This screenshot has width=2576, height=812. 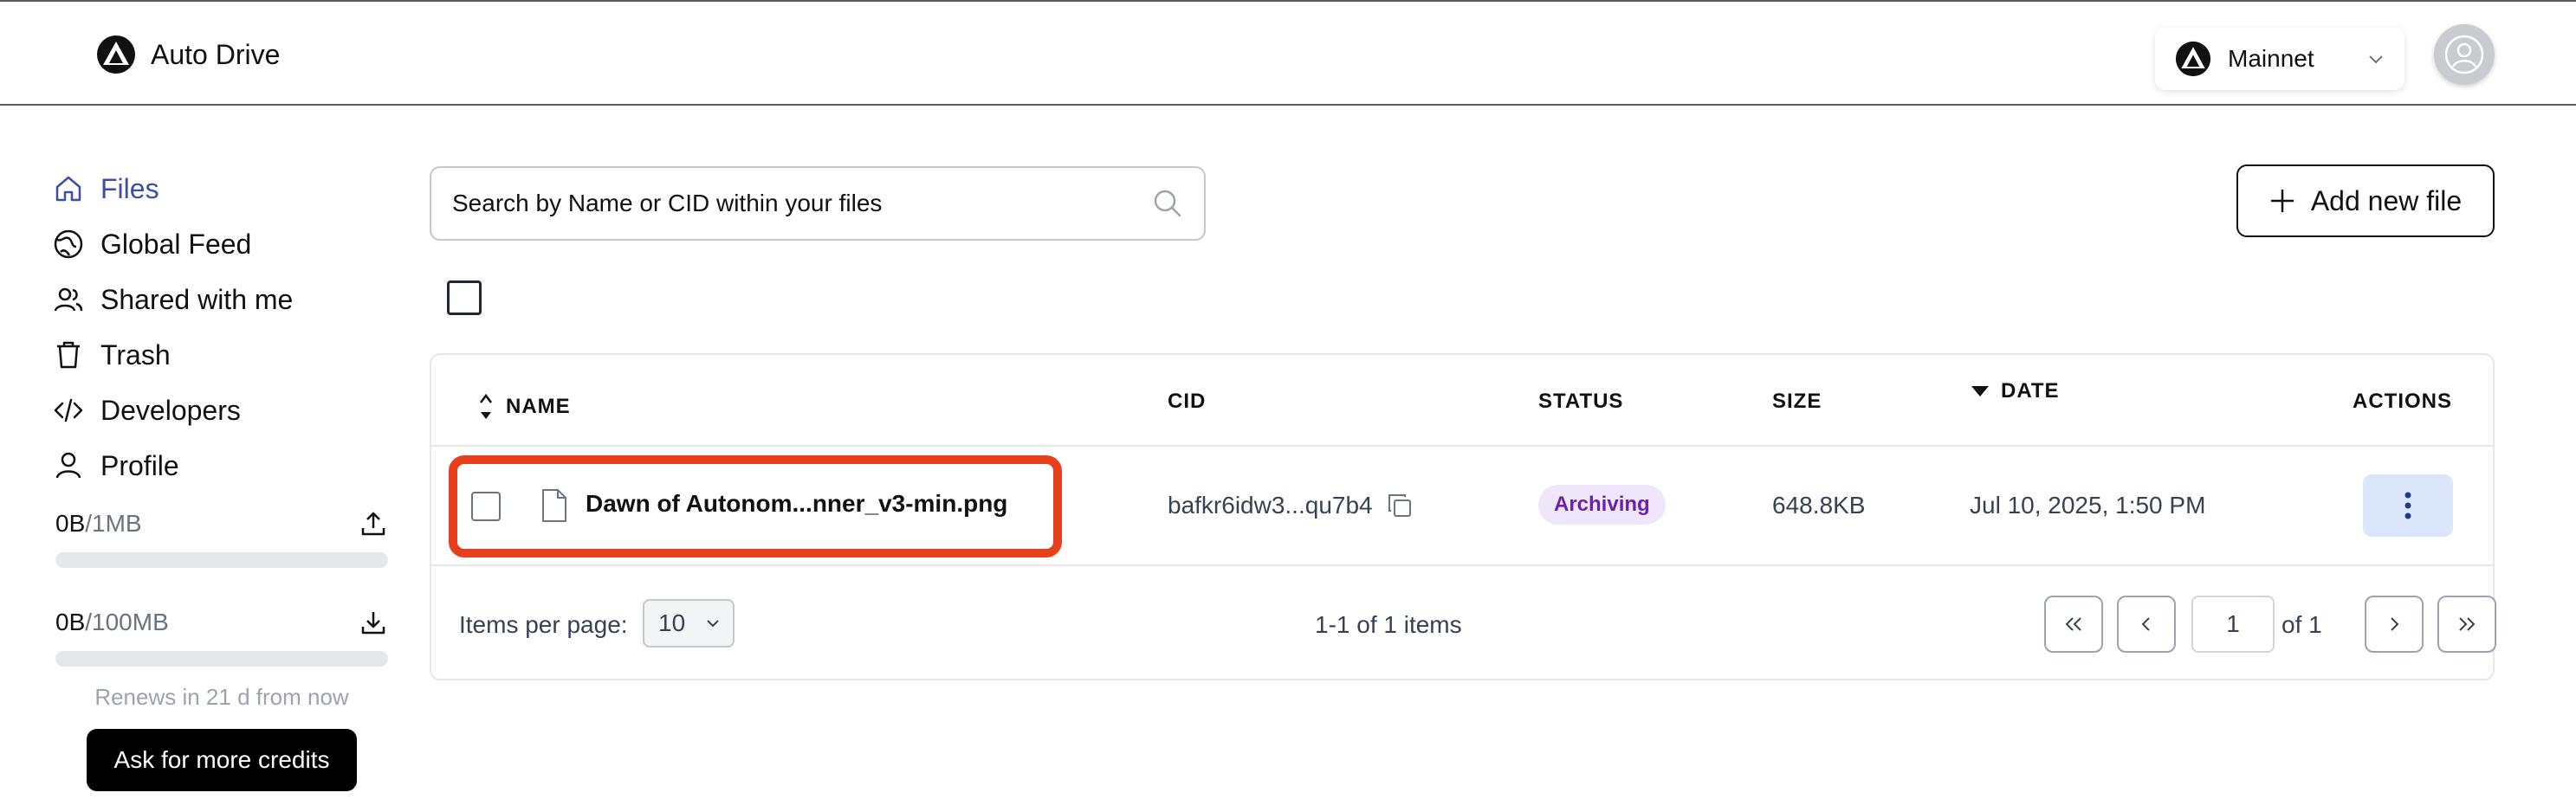 What do you see at coordinates (464, 297) in the screenshot?
I see `select-all-checkbox` at bounding box center [464, 297].